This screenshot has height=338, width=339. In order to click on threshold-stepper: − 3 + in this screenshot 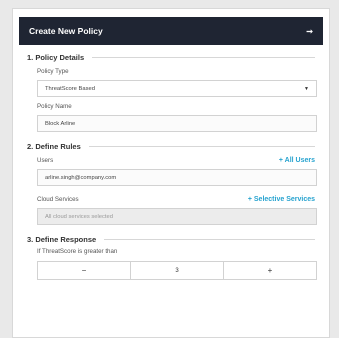, I will do `click(177, 270)`.